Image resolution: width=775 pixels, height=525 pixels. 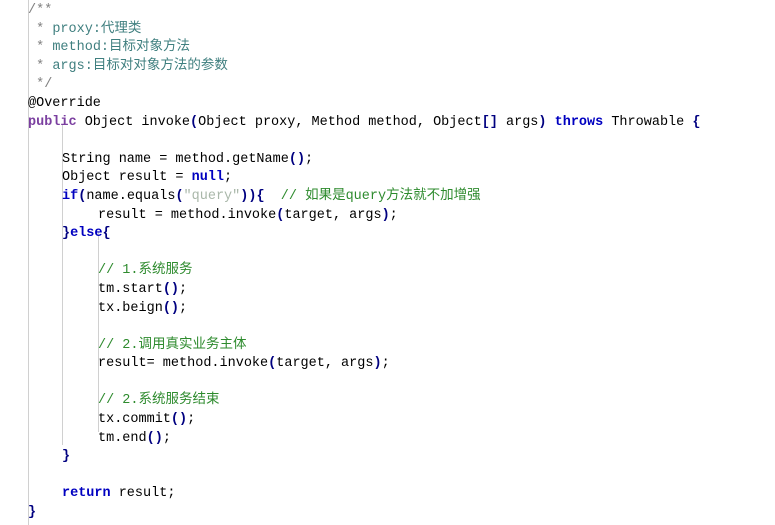 I want to click on code-token-kw: else, so click(x=86, y=234).